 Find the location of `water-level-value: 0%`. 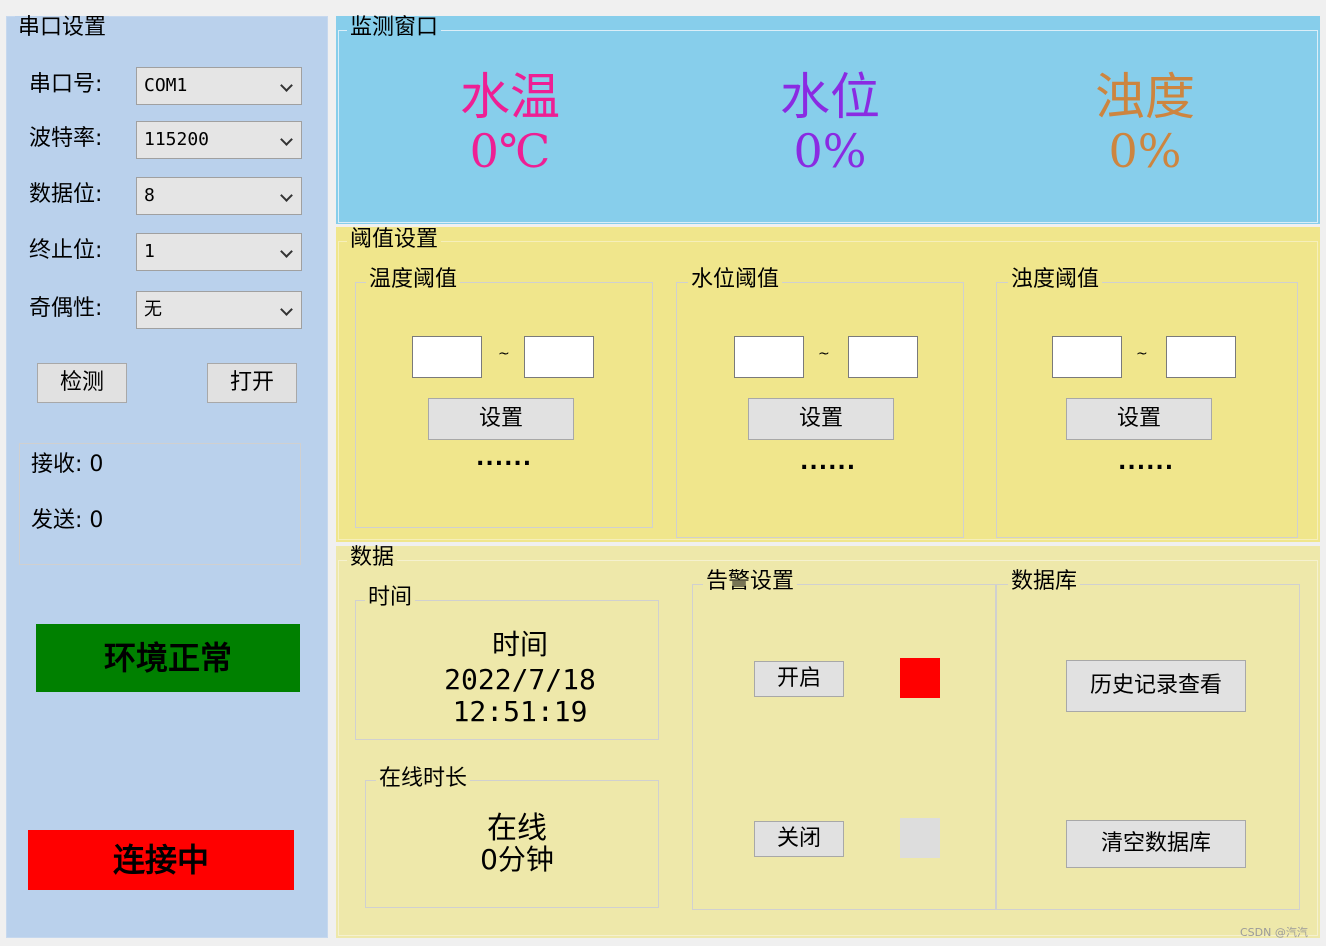

water-level-value: 0% is located at coordinates (830, 151).